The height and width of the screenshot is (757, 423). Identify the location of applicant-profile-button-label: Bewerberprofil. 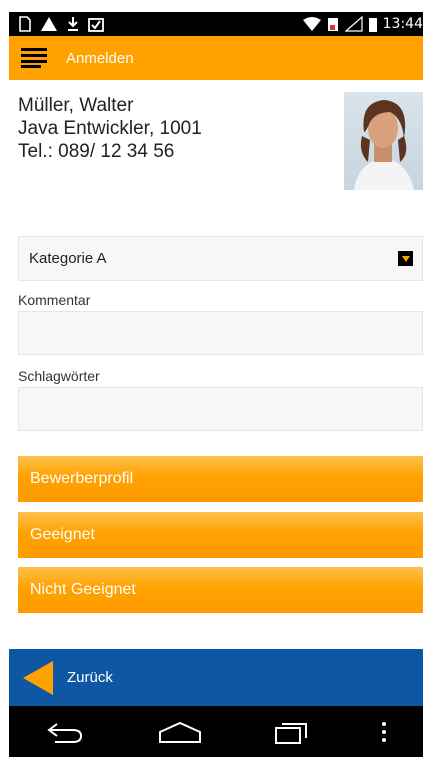
(82, 478).